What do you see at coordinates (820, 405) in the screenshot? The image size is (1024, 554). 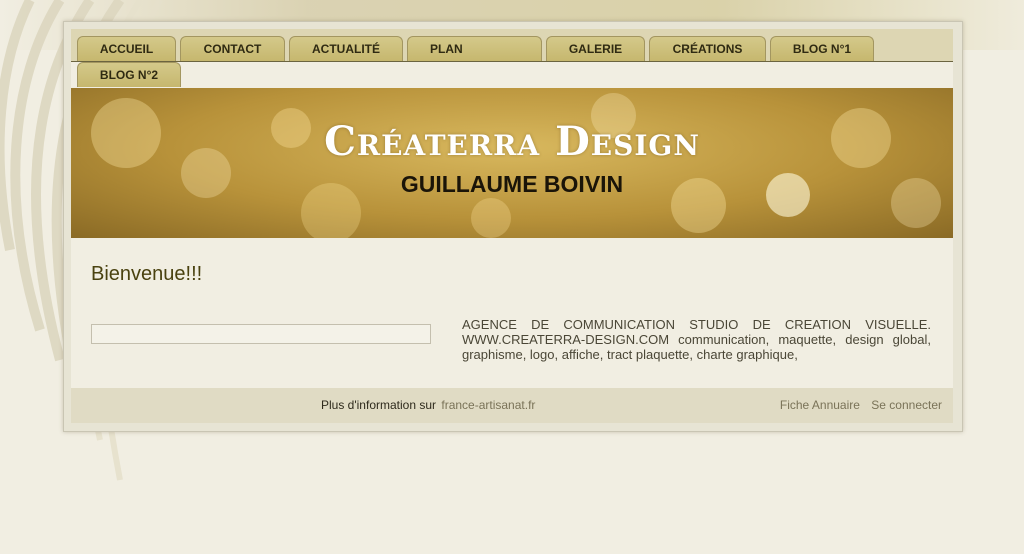 I see `fiche-annuaire-link: Fiche Annuaire` at bounding box center [820, 405].